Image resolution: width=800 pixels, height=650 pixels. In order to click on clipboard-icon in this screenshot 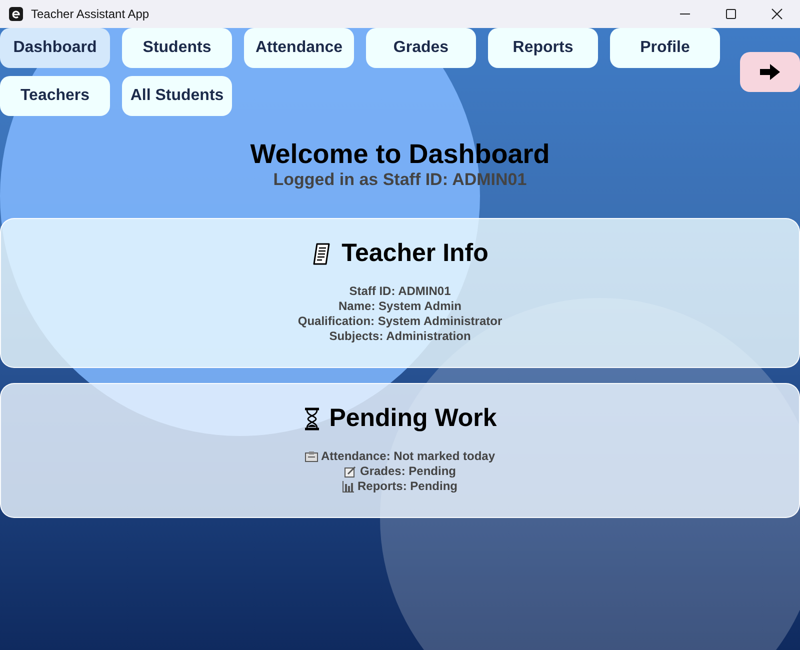, I will do `click(311, 456)`.